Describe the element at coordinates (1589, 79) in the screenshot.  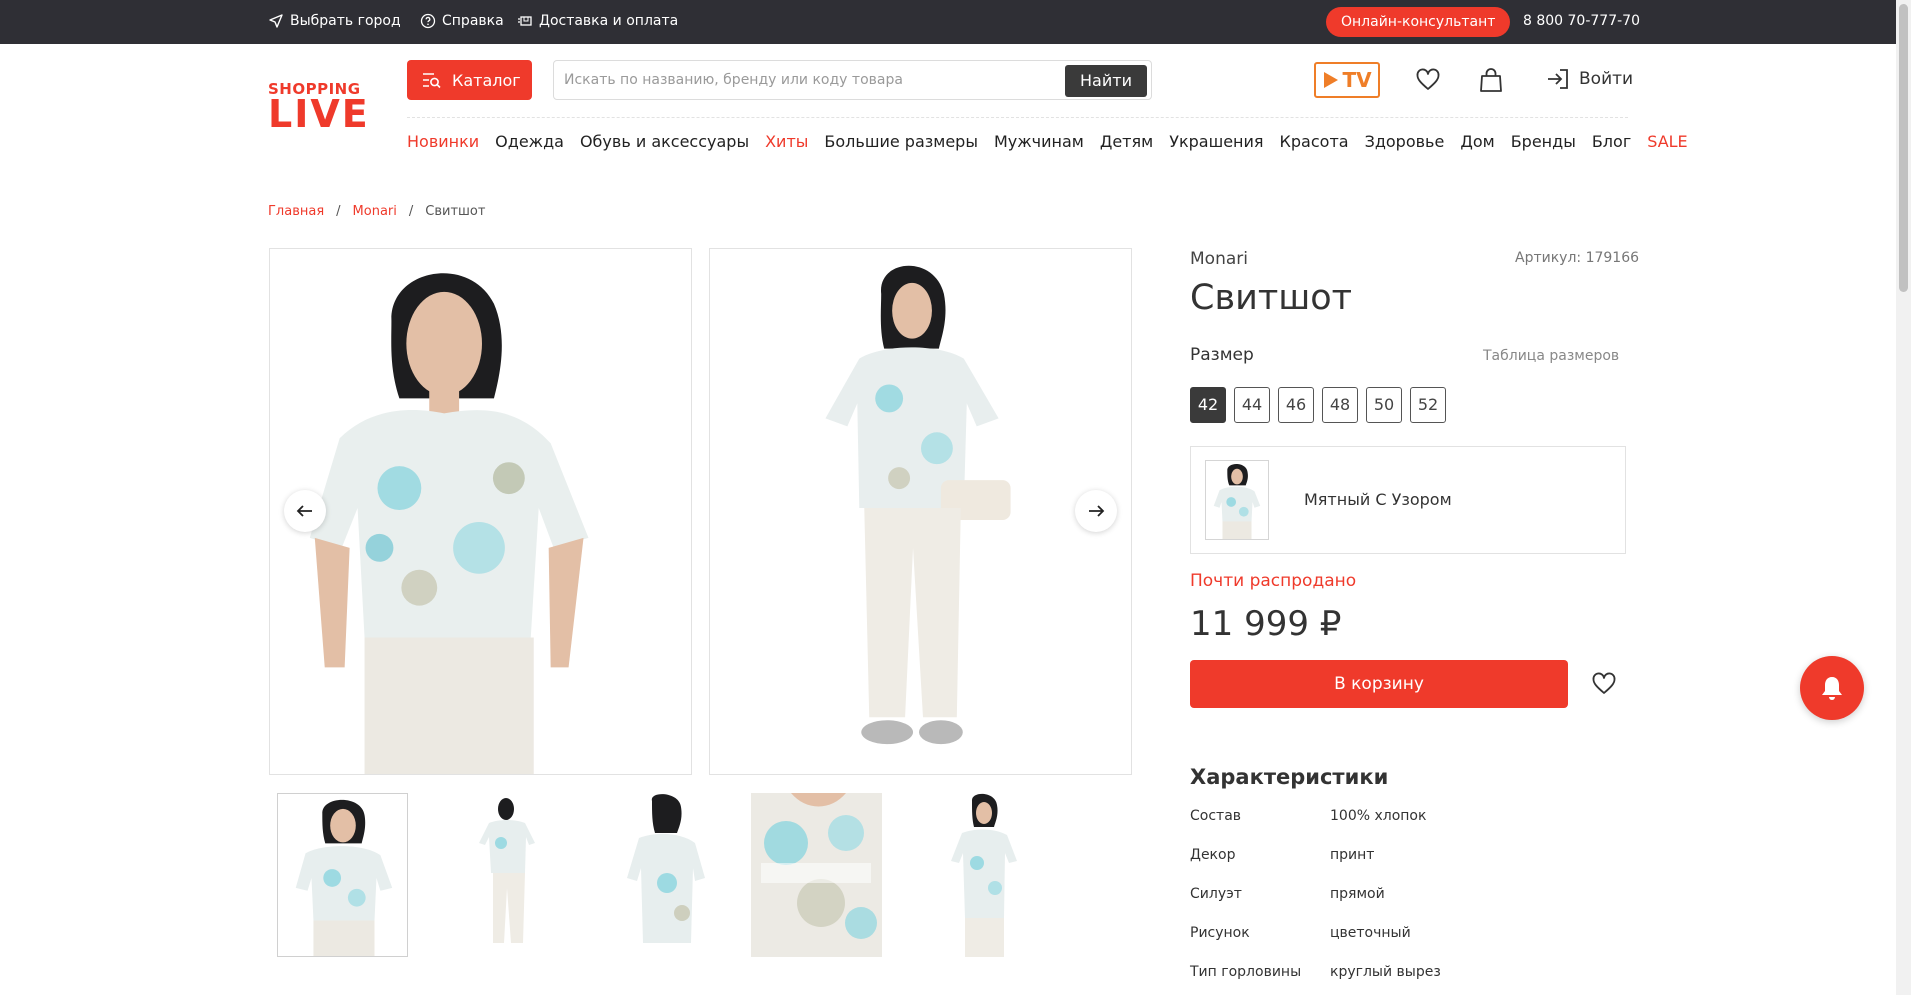
I see `login-link: Войти` at that location.